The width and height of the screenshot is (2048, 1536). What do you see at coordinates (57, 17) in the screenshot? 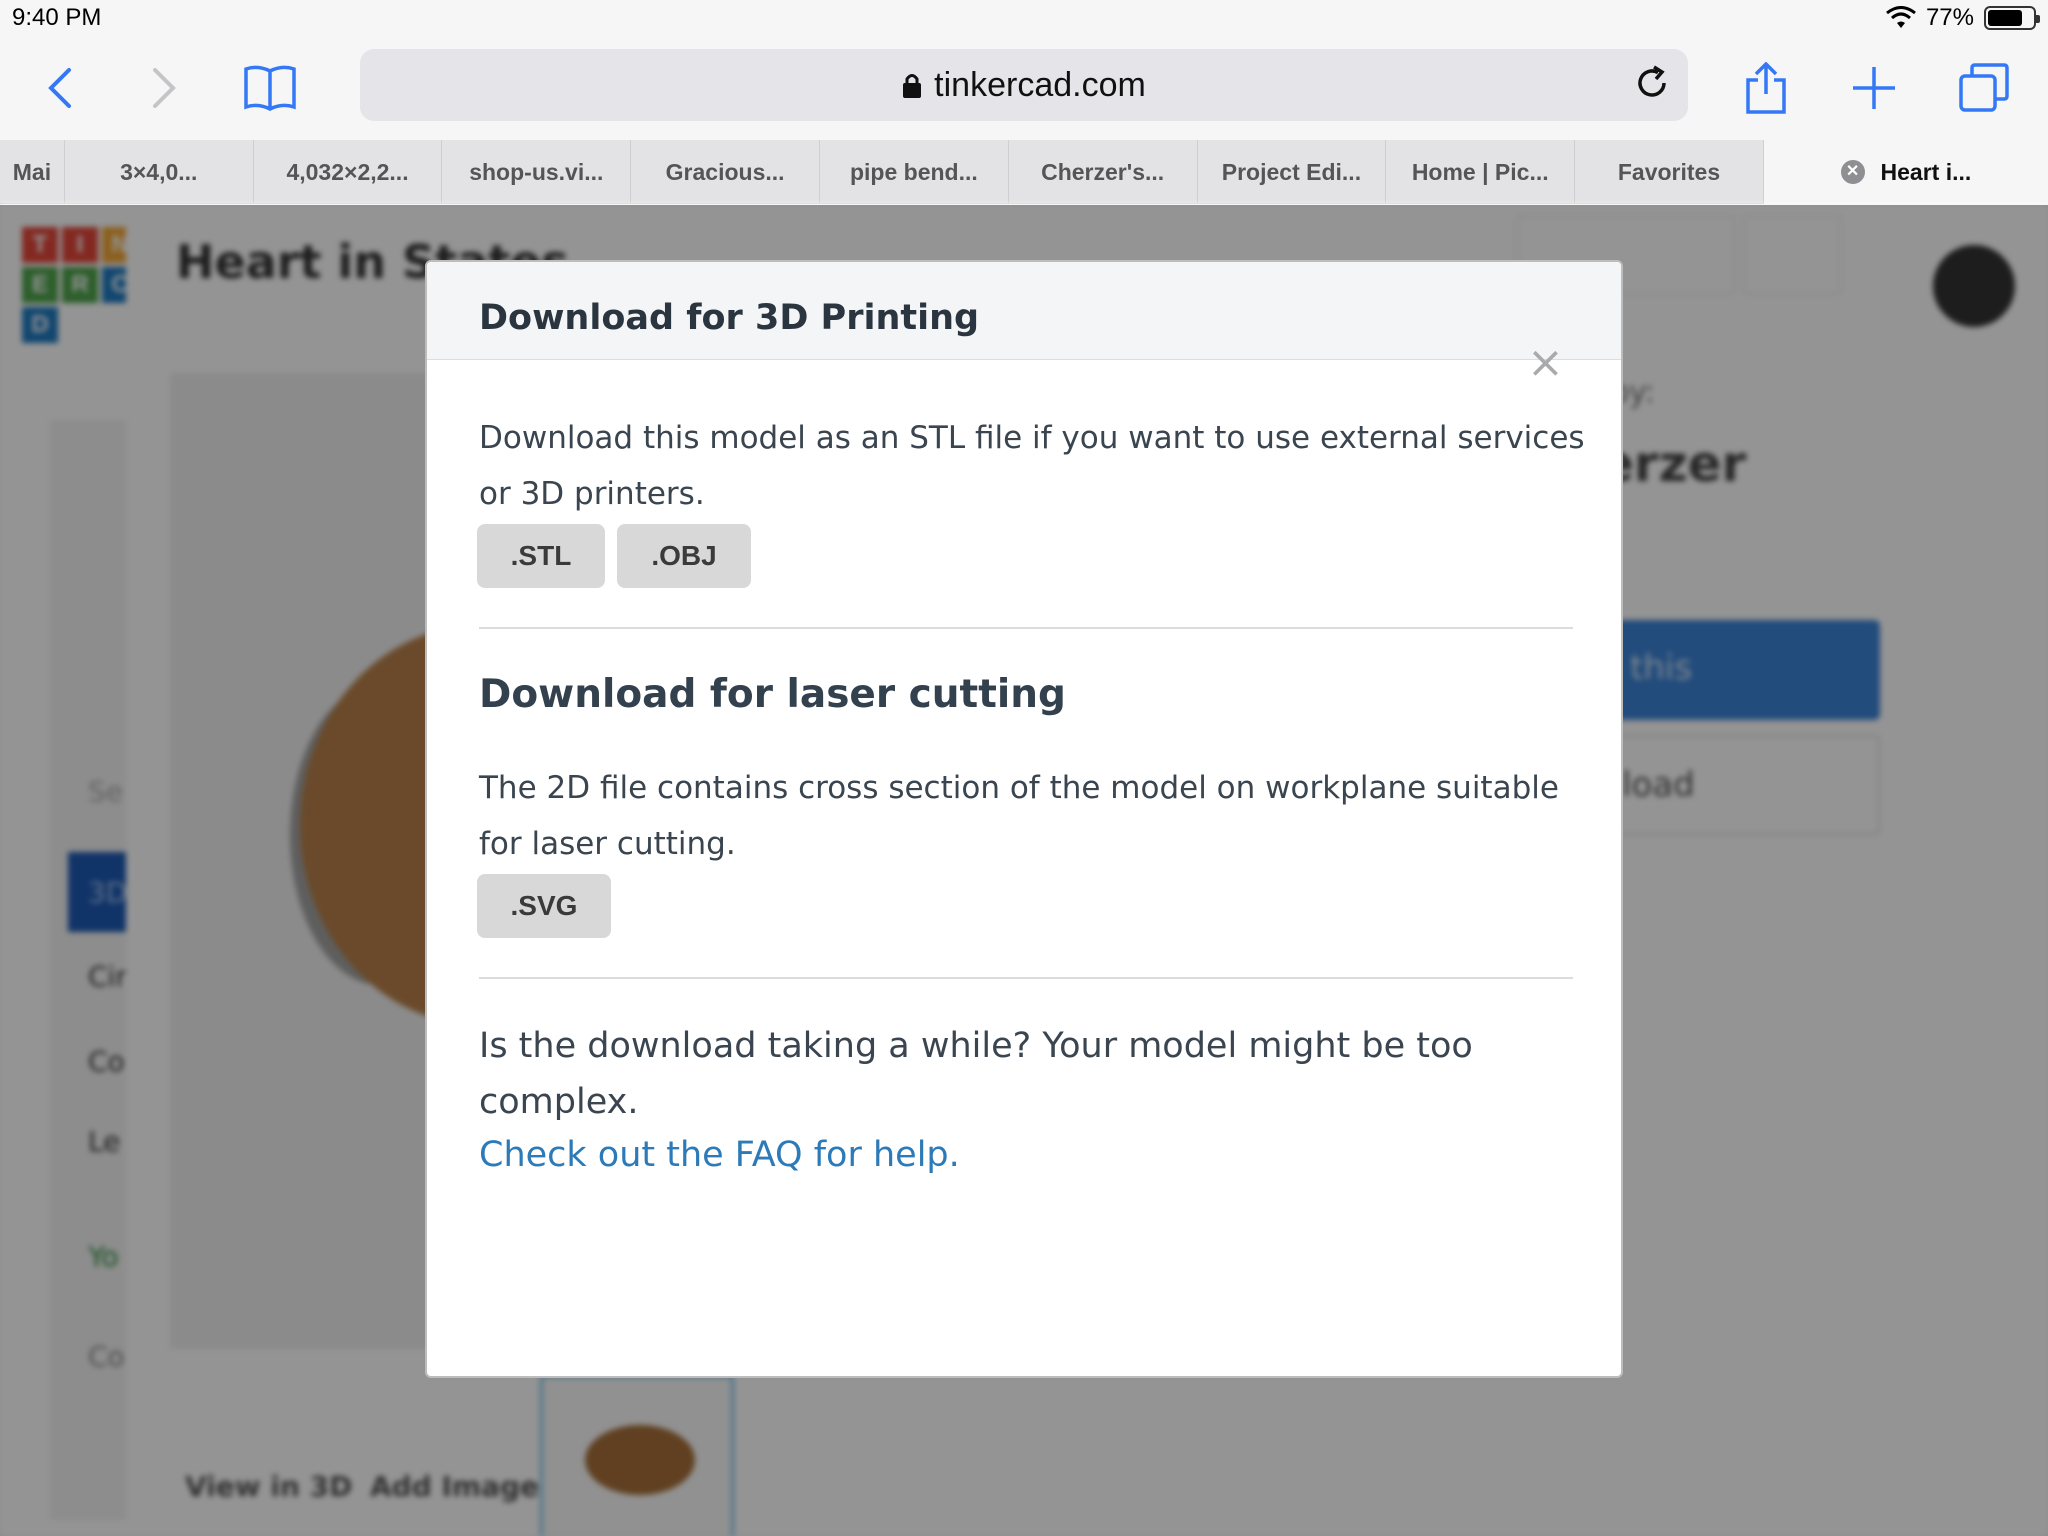
I see `status-time: 9:40 PM` at bounding box center [57, 17].